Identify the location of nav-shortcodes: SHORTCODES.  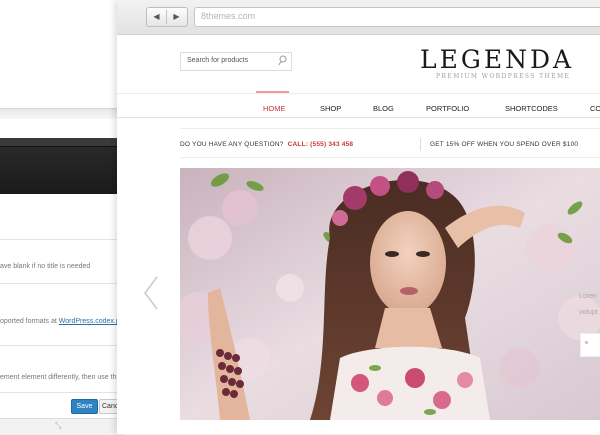
(531, 108).